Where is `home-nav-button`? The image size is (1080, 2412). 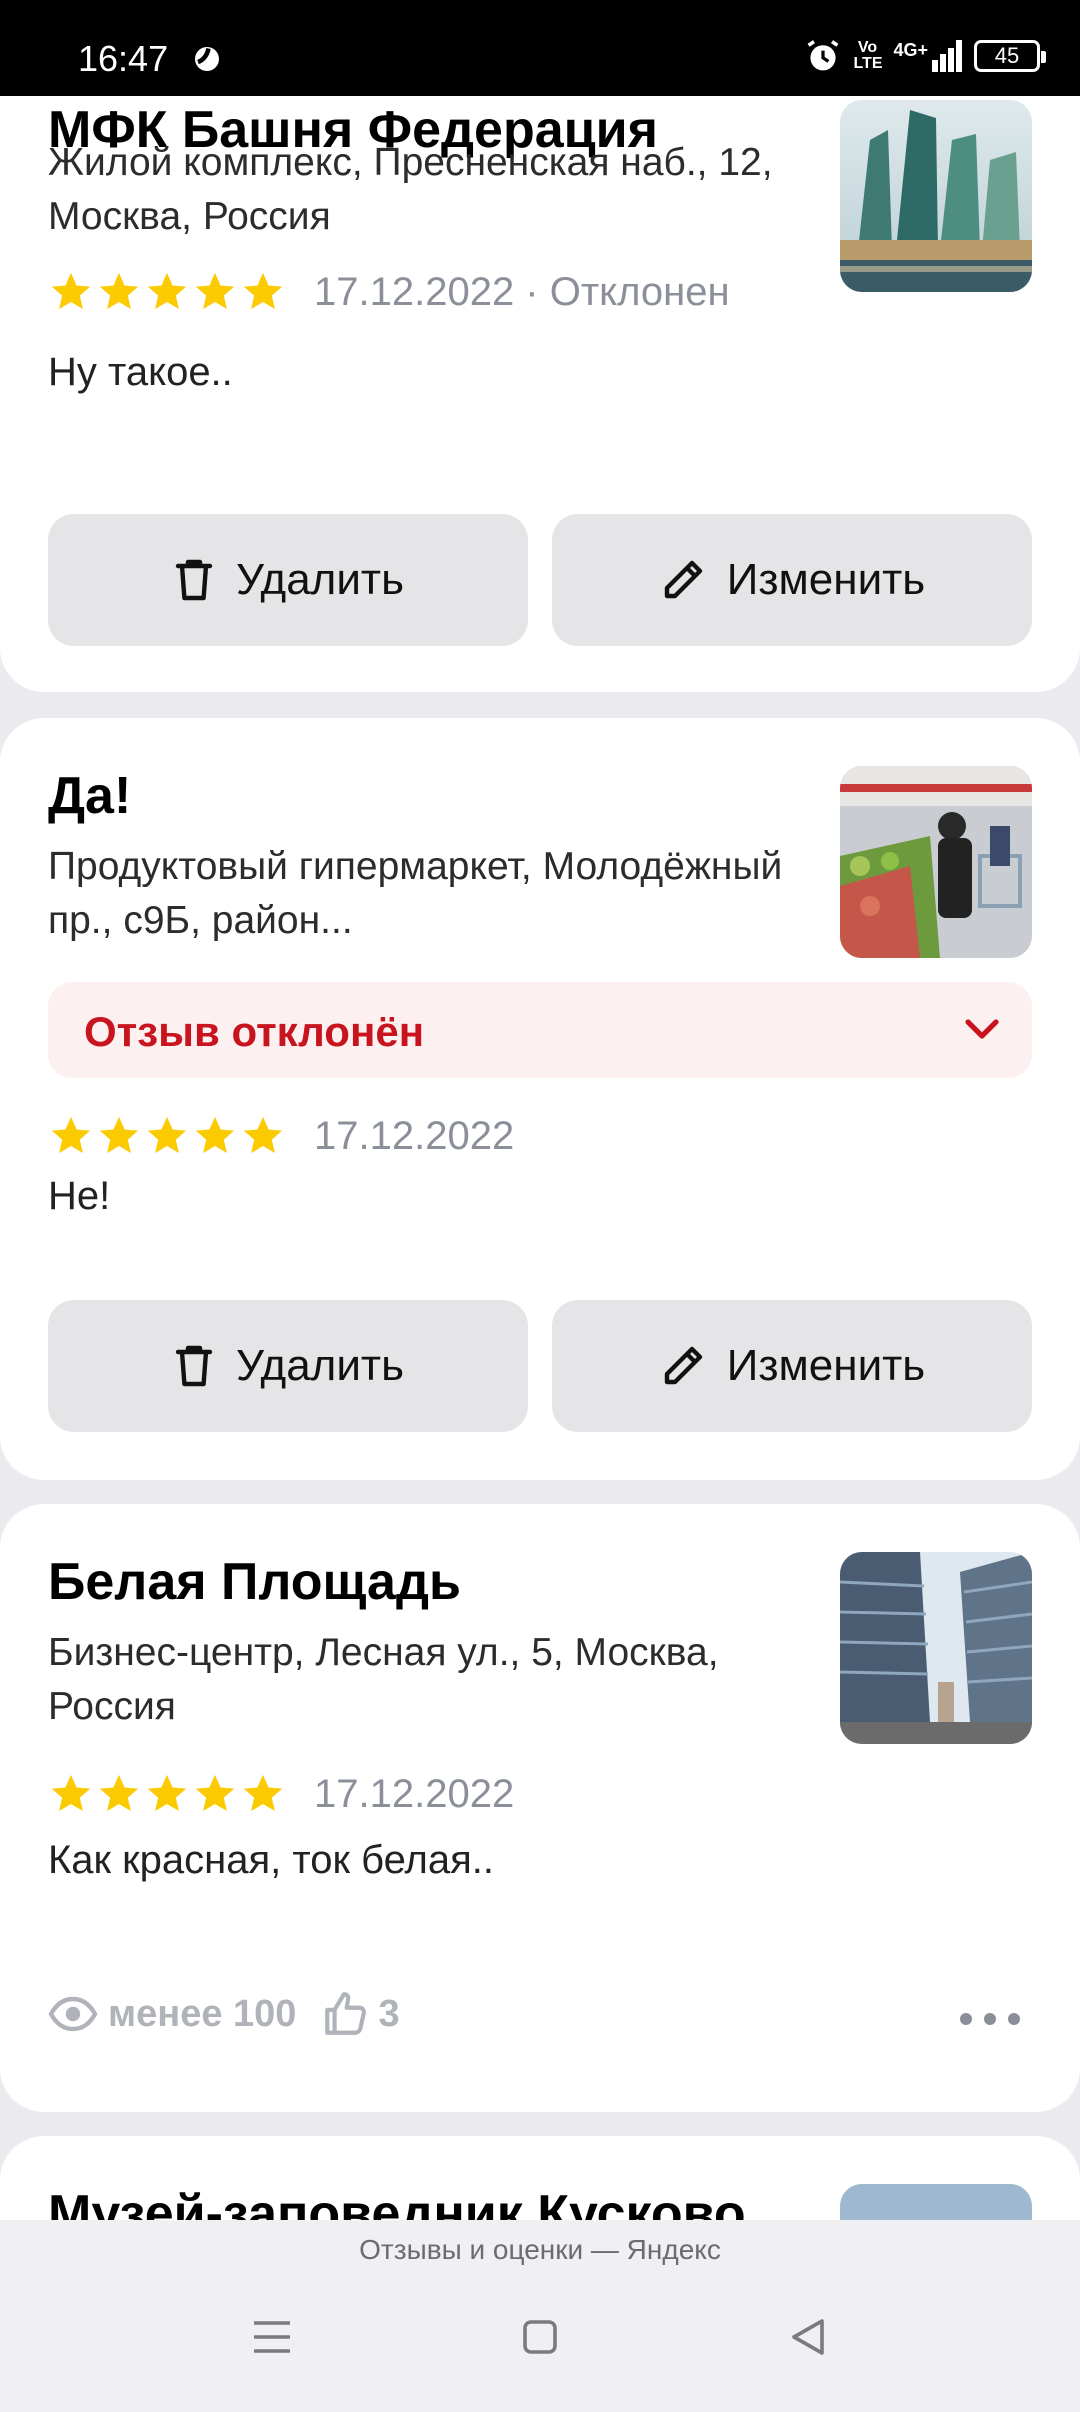
home-nav-button is located at coordinates (540, 2337).